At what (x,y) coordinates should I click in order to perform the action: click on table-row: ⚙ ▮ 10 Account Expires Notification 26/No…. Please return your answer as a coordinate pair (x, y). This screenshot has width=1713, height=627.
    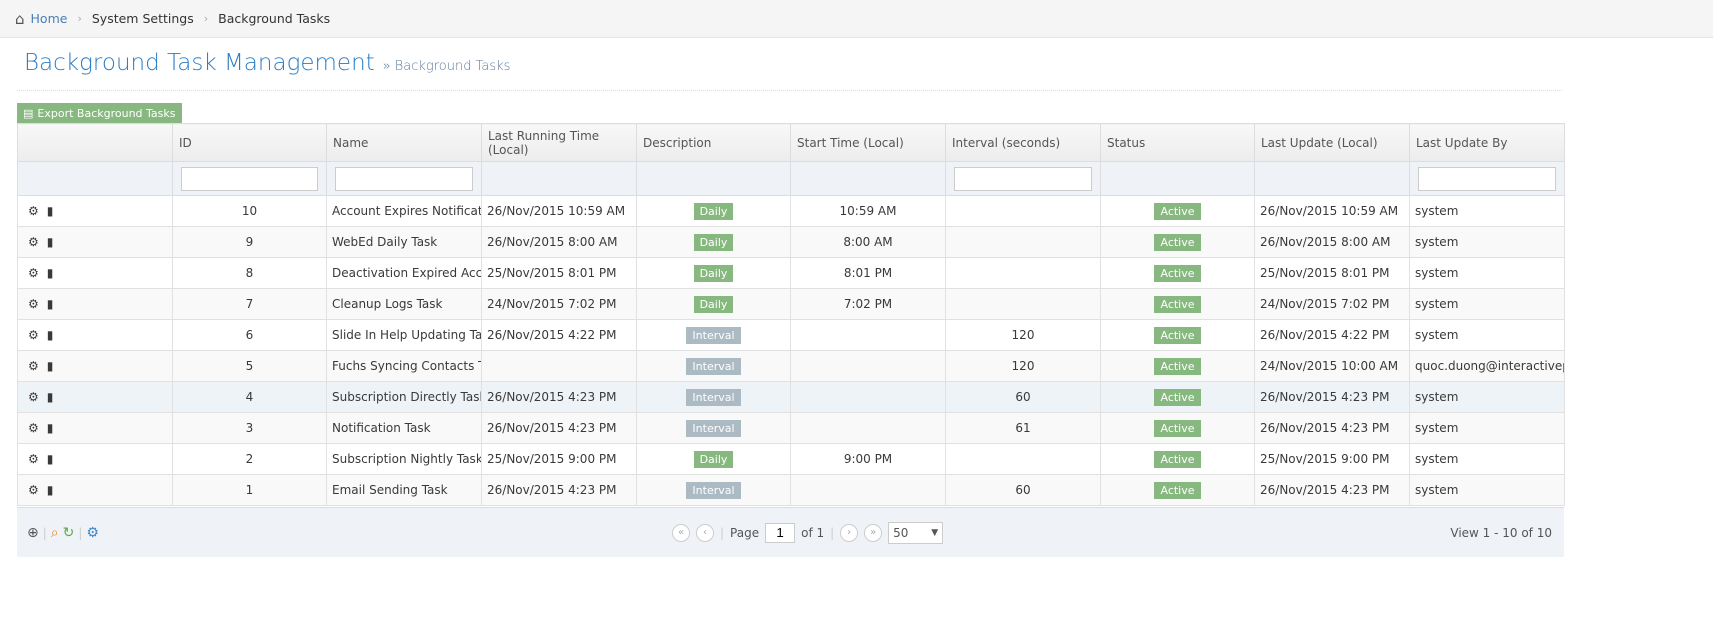
    Looking at the image, I should click on (791, 211).